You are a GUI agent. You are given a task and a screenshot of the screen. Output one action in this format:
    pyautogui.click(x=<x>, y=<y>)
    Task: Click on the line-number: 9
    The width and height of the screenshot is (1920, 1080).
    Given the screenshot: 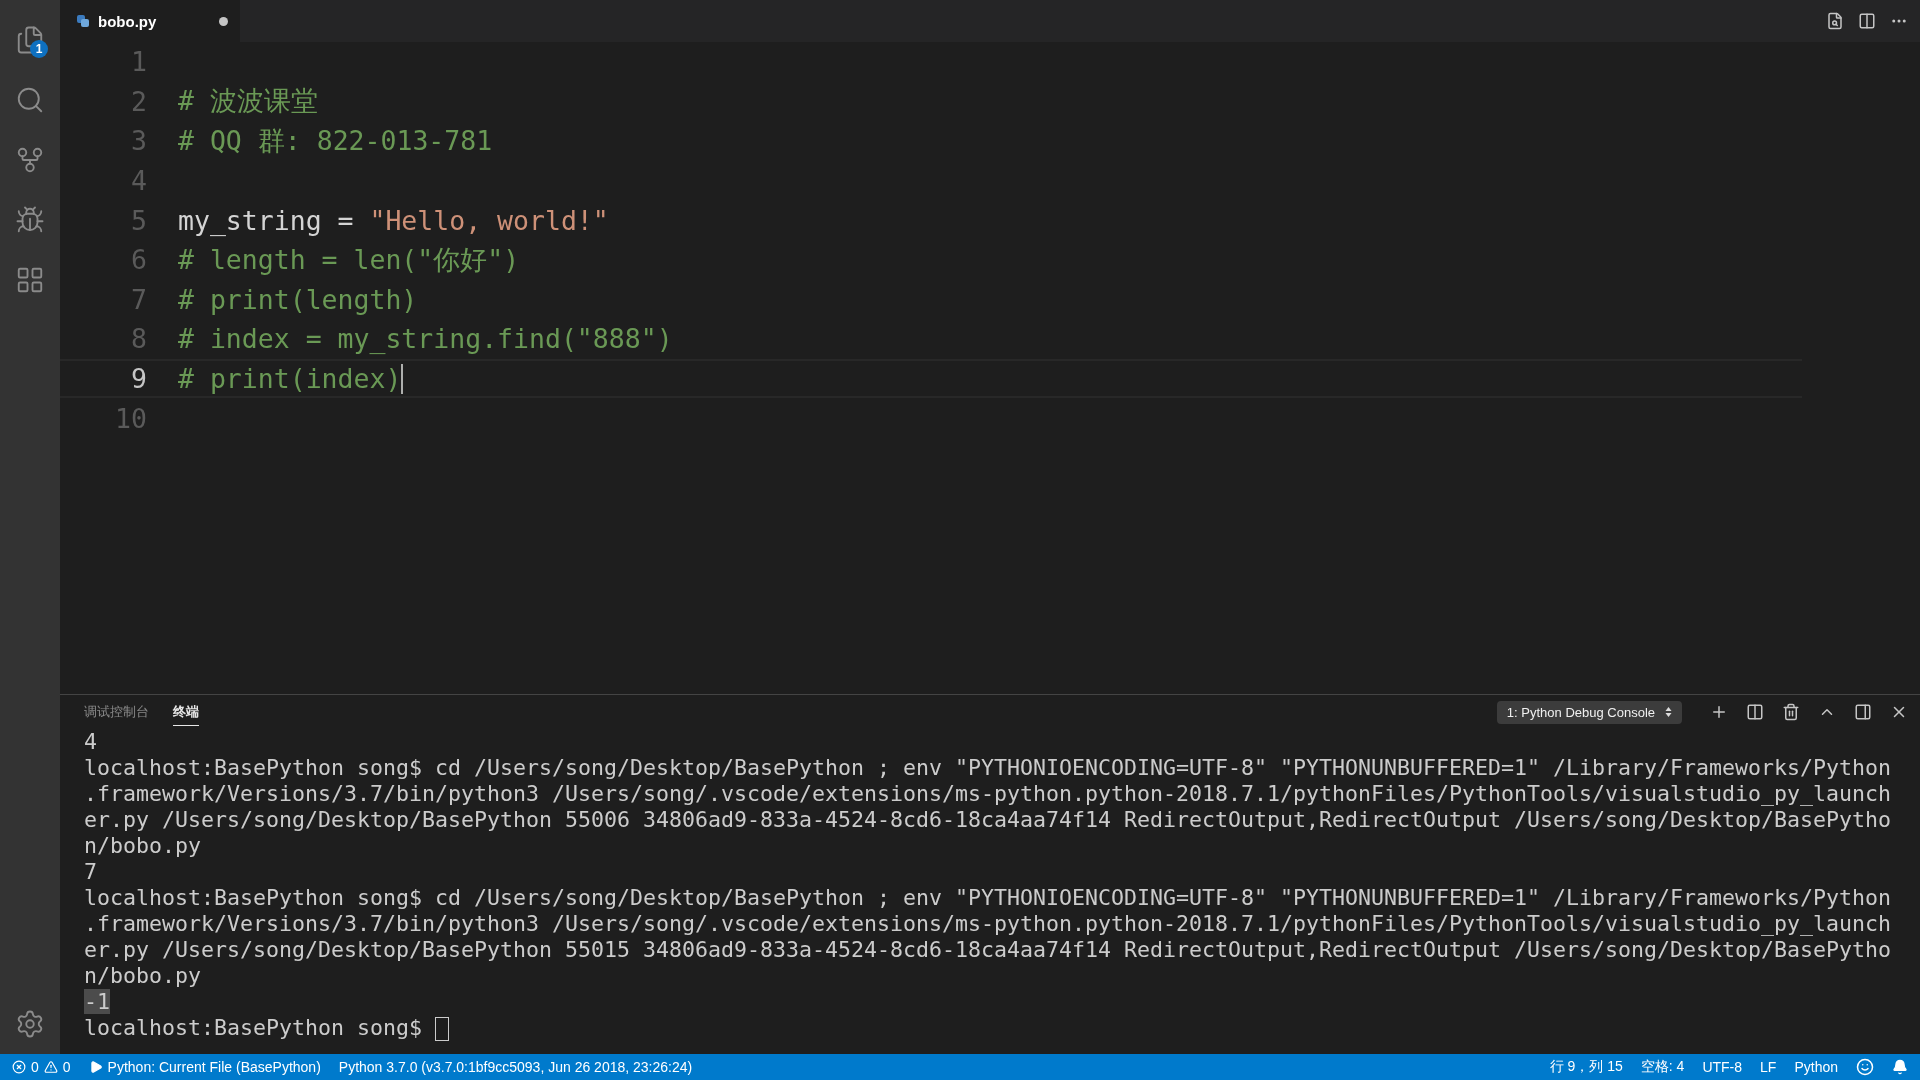 What is the action you would take?
    pyautogui.click(x=139, y=379)
    